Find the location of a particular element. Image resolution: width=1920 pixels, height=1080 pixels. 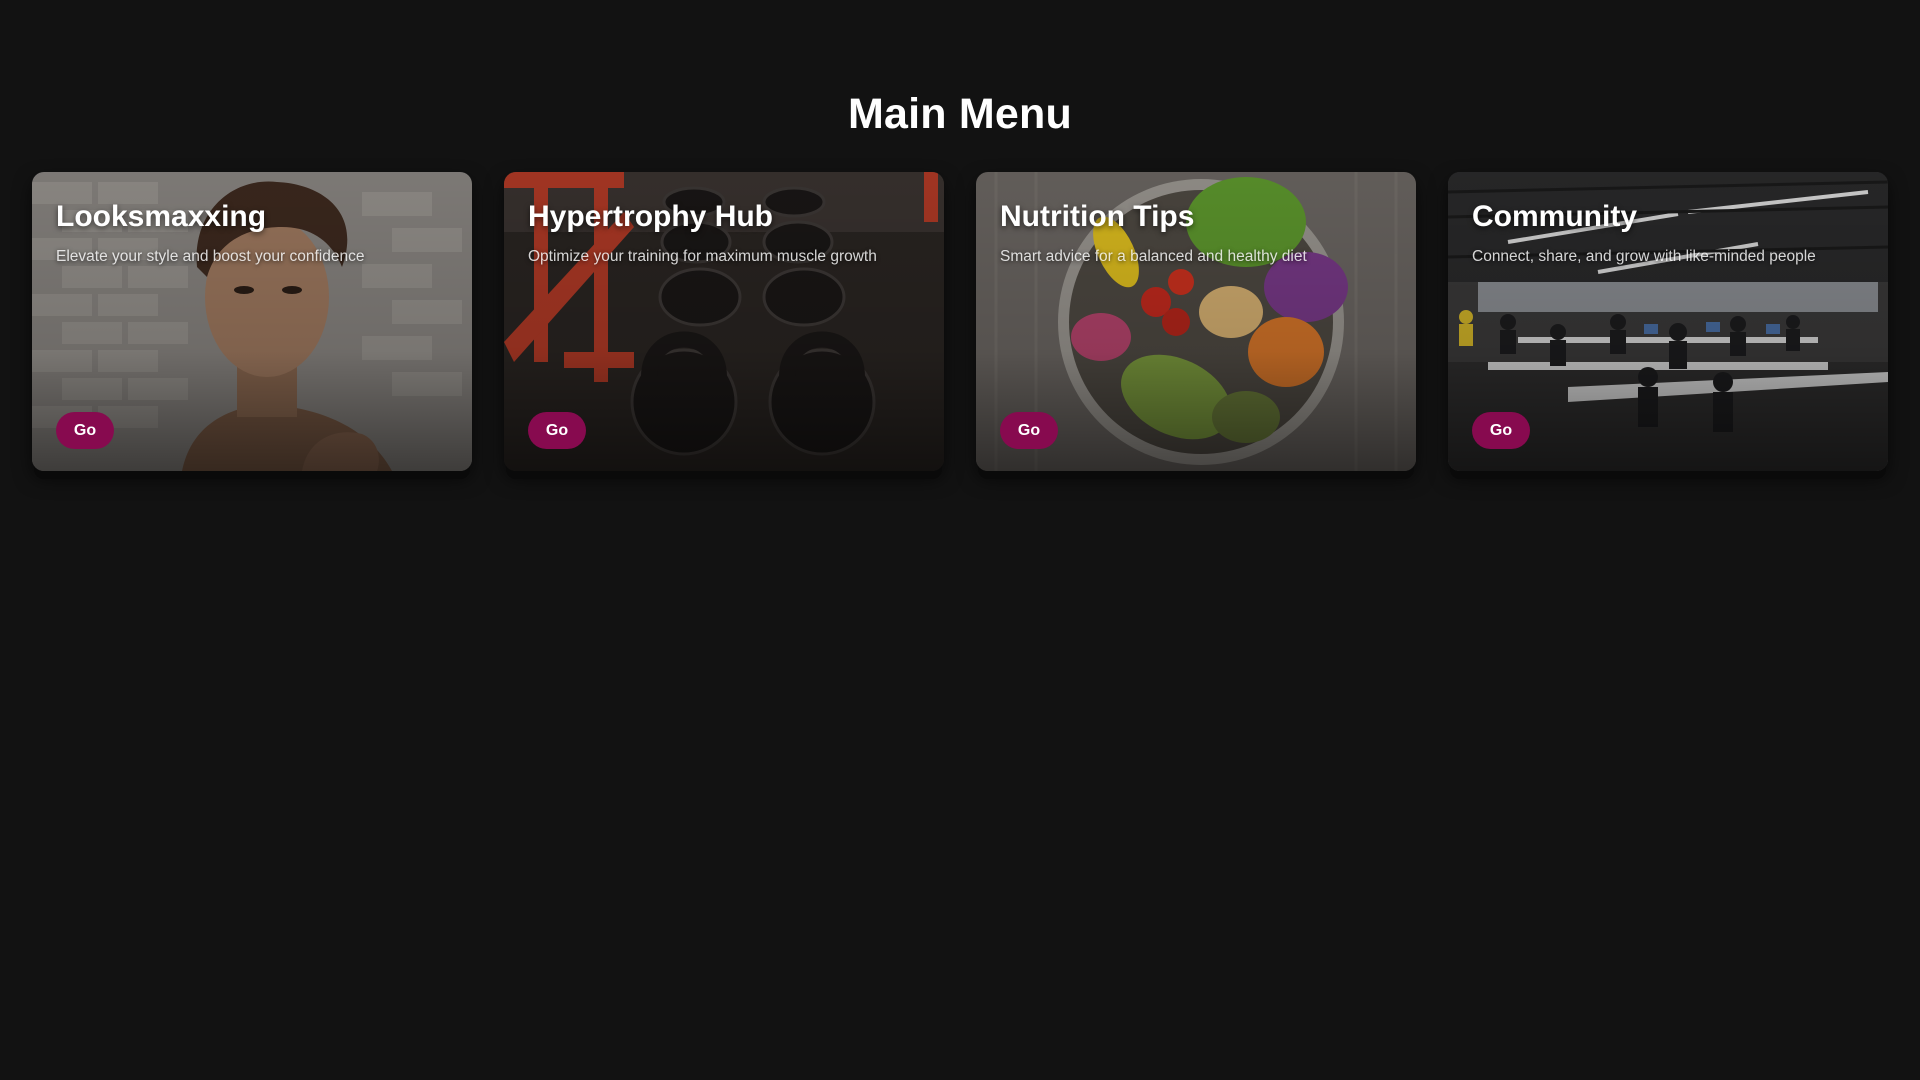

page-title: Main Menu is located at coordinates (960, 114).